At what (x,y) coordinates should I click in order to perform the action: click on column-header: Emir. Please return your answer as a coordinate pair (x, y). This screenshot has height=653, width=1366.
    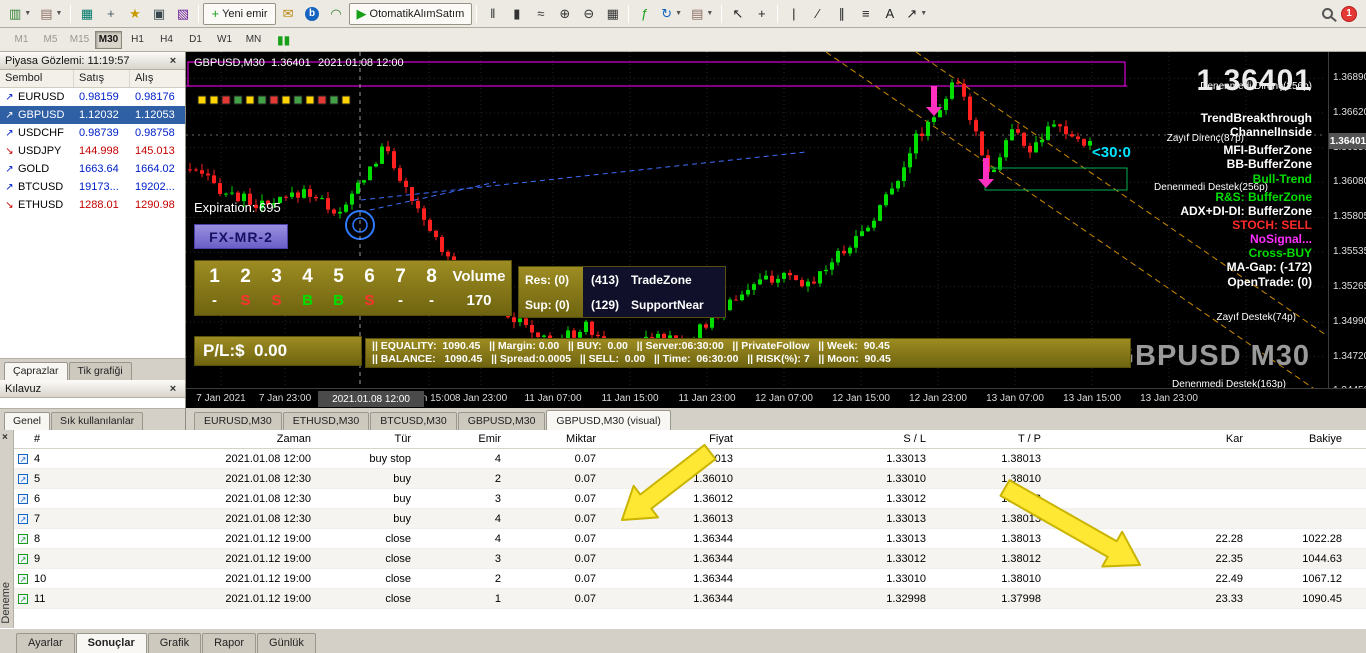
    Looking at the image, I should click on (460, 439).